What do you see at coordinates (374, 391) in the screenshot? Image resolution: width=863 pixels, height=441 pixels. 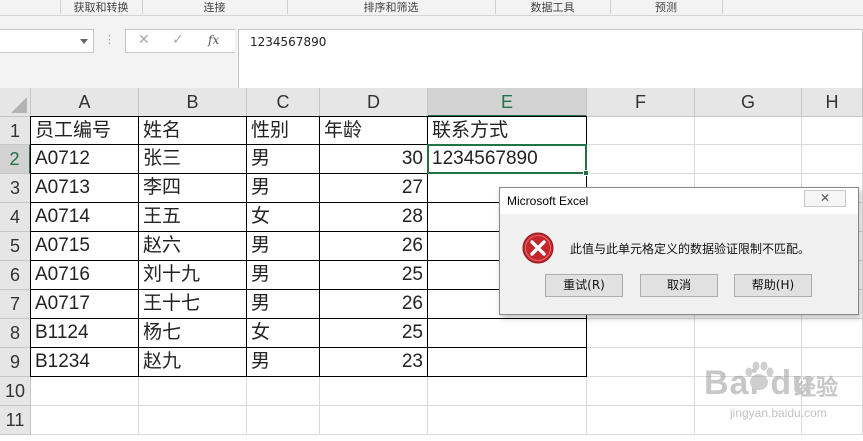 I see `cell-d10` at bounding box center [374, 391].